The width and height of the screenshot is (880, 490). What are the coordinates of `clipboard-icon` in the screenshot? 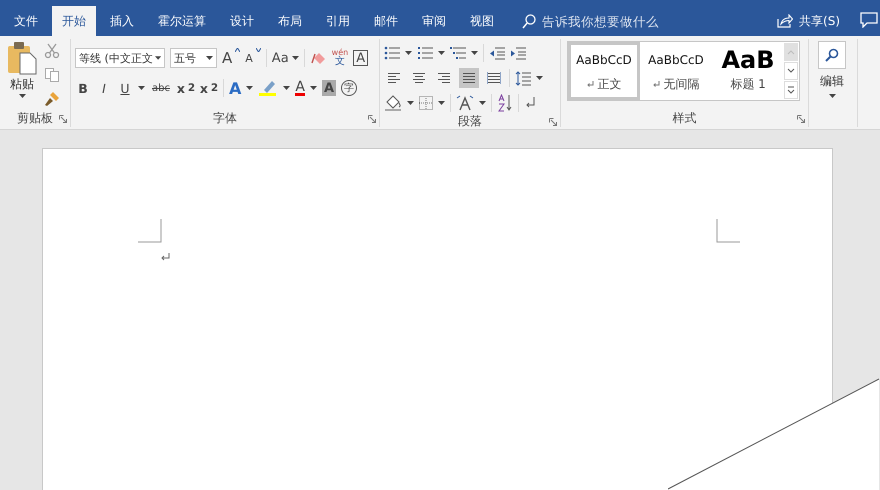 It's located at (22, 58).